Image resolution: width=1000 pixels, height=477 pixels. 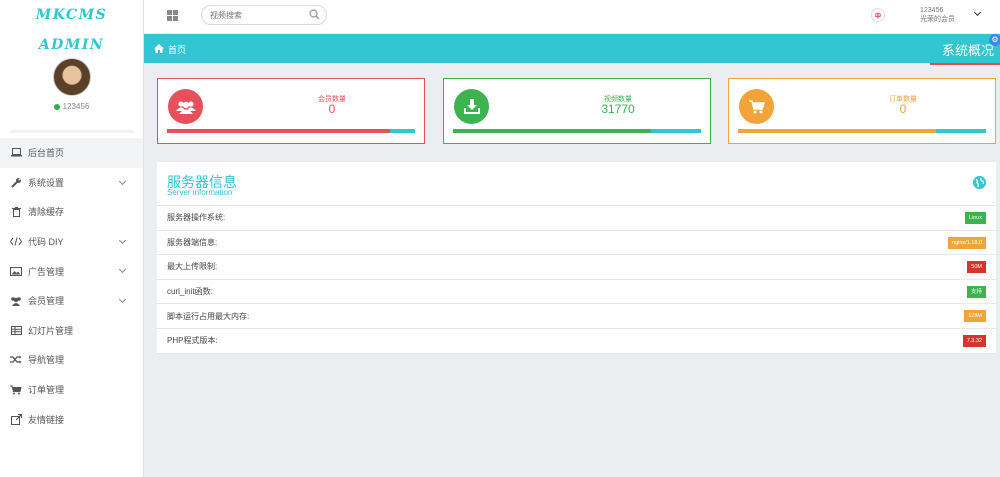 What do you see at coordinates (16, 390) in the screenshot?
I see `cart-icon` at bounding box center [16, 390].